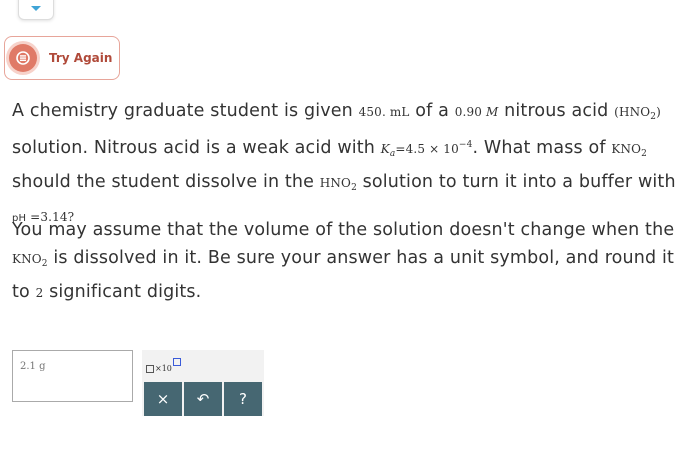  What do you see at coordinates (203, 399) in the screenshot?
I see `undo-button: ↶` at bounding box center [203, 399].